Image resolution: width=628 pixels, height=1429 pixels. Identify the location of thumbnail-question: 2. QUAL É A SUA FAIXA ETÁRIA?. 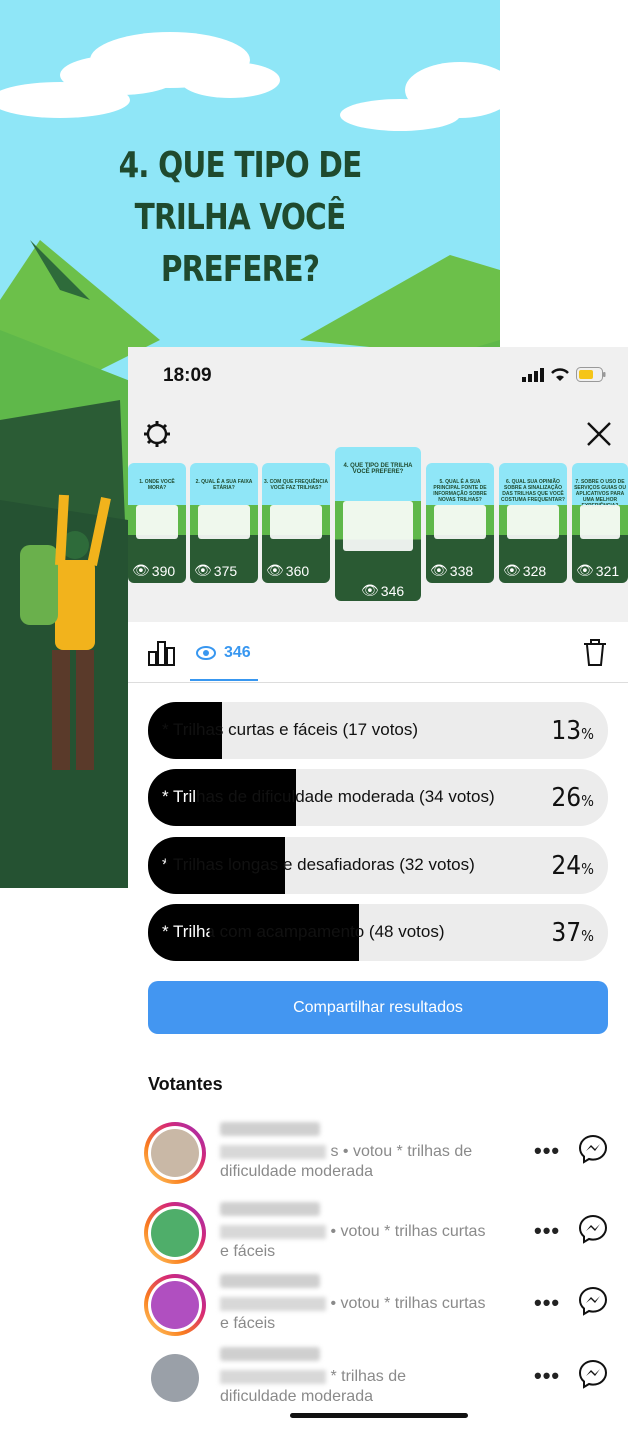
(224, 485).